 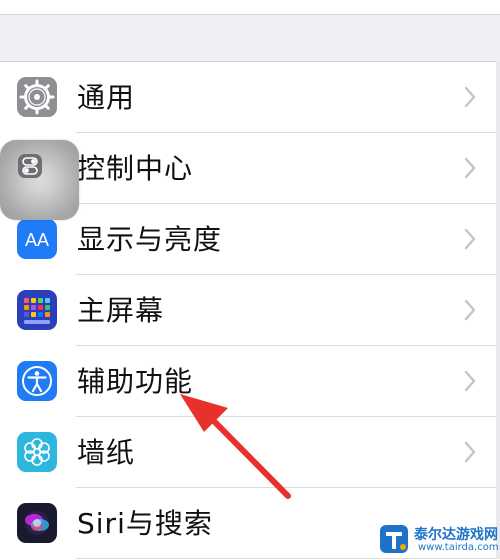 I want to click on top-strip, so click(x=250, y=7).